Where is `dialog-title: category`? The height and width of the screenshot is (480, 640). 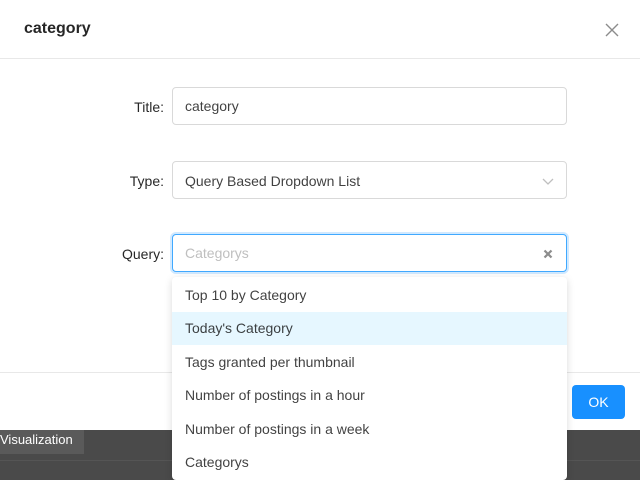 dialog-title: category is located at coordinates (57, 28).